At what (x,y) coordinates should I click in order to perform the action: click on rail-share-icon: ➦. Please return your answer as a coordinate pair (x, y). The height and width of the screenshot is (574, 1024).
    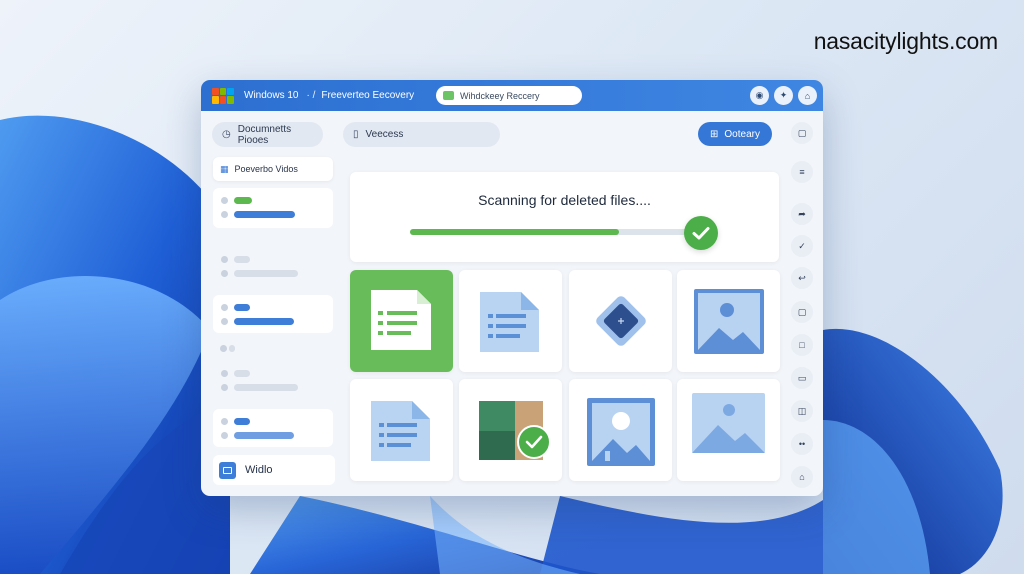
    Looking at the image, I should click on (802, 214).